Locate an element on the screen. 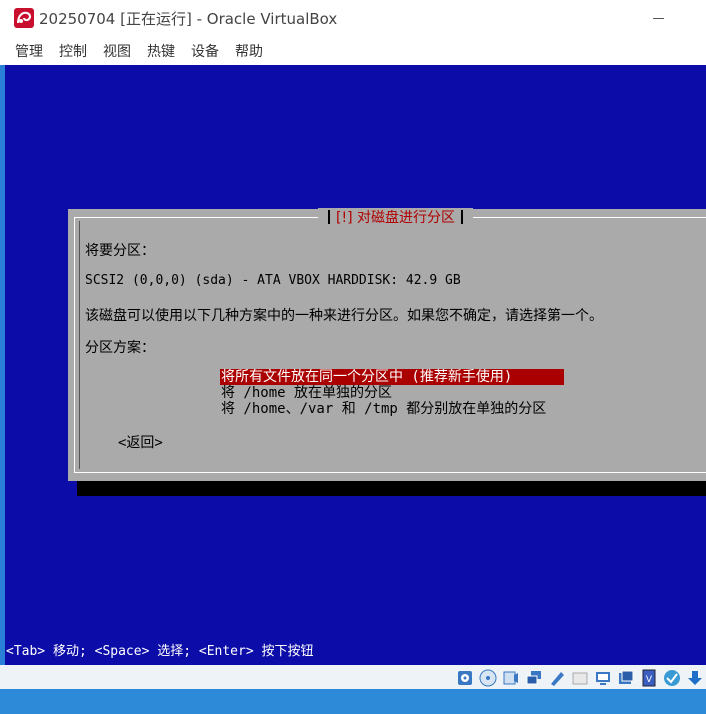 This screenshot has width=706, height=714. menu-devices: 设备 is located at coordinates (205, 51).